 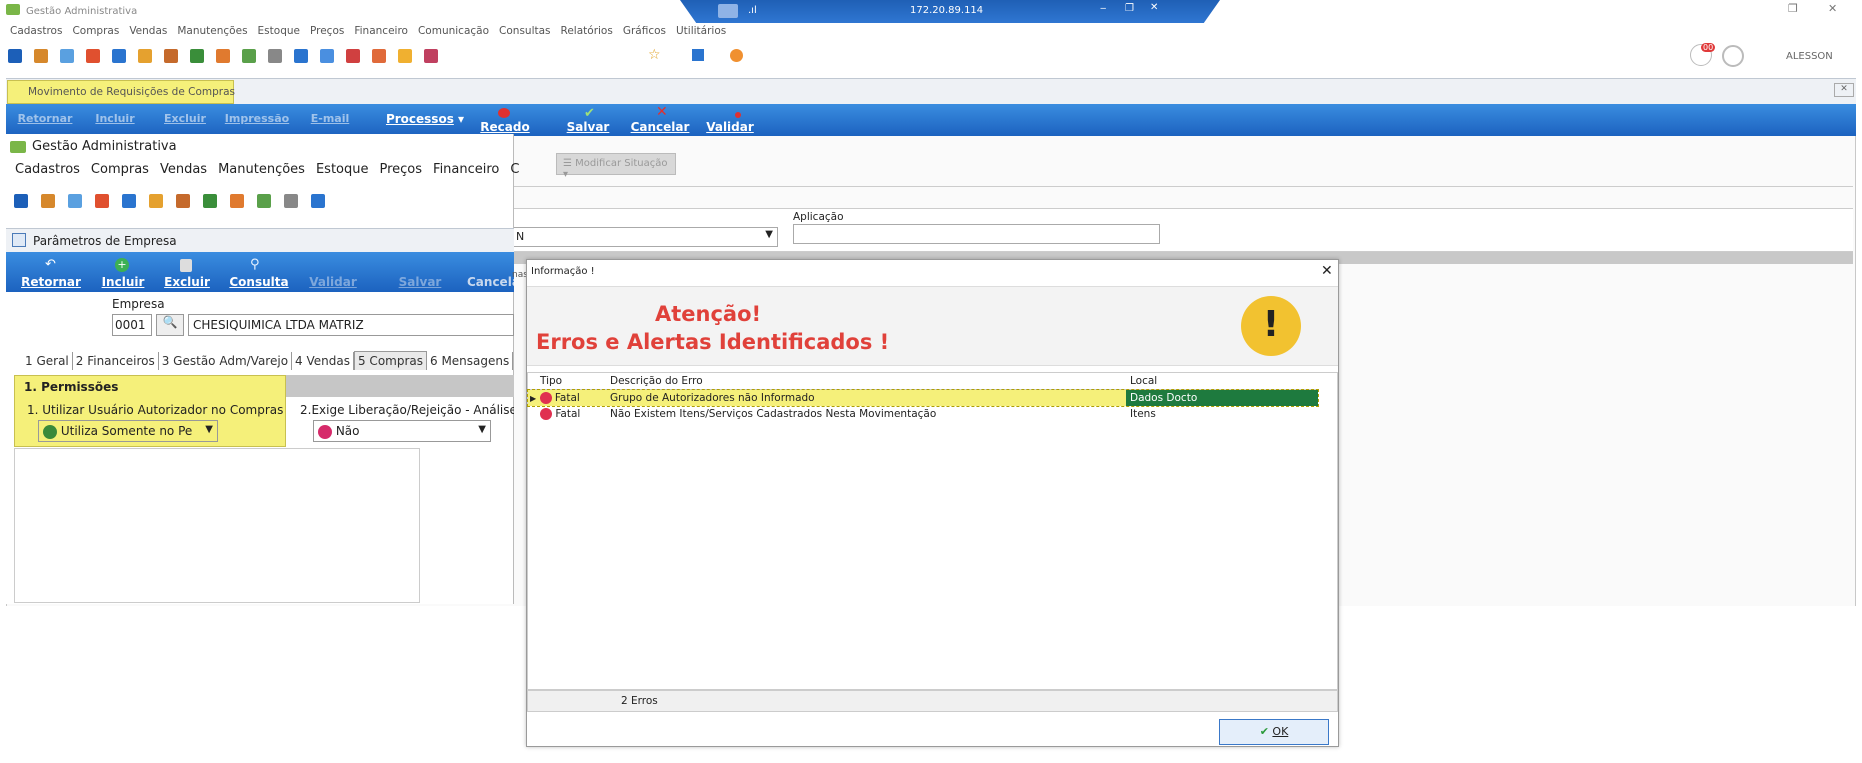 I want to click on bg-menu-item: Financeiro, so click(x=381, y=31).